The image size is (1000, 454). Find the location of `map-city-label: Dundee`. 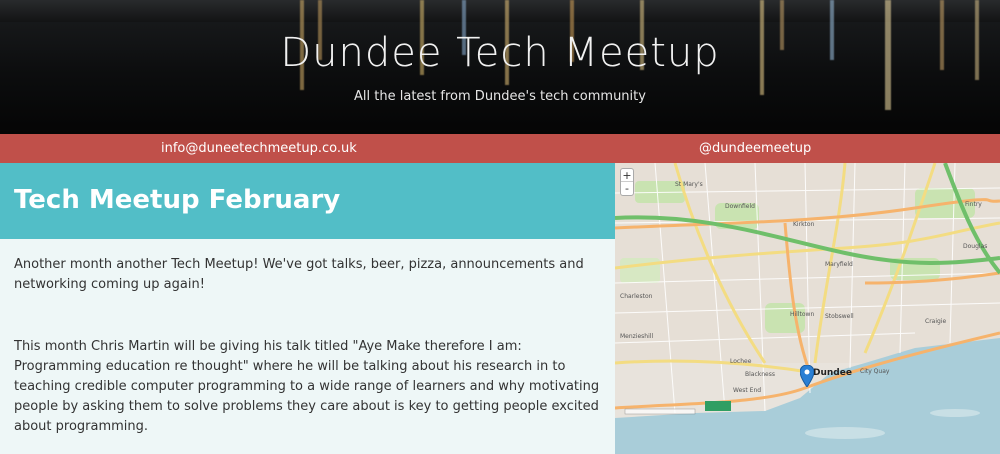

map-city-label: Dundee is located at coordinates (832, 373).